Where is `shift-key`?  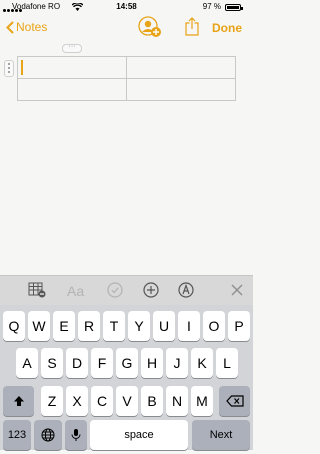 shift-key is located at coordinates (18, 401).